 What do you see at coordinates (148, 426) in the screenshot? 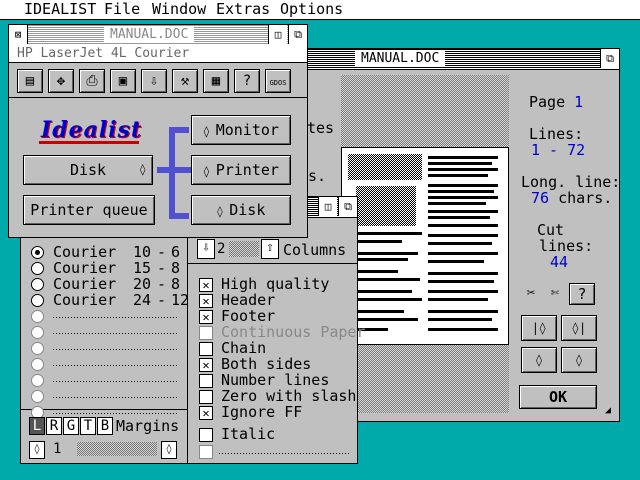
I see `margins-label: Margins` at bounding box center [148, 426].